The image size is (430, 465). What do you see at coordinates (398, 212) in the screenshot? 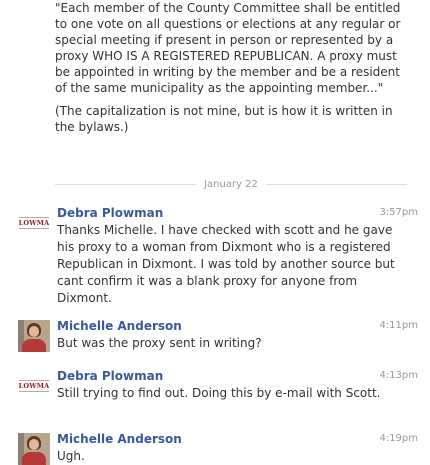
I see `message-timestamp: 3:57pm` at bounding box center [398, 212].